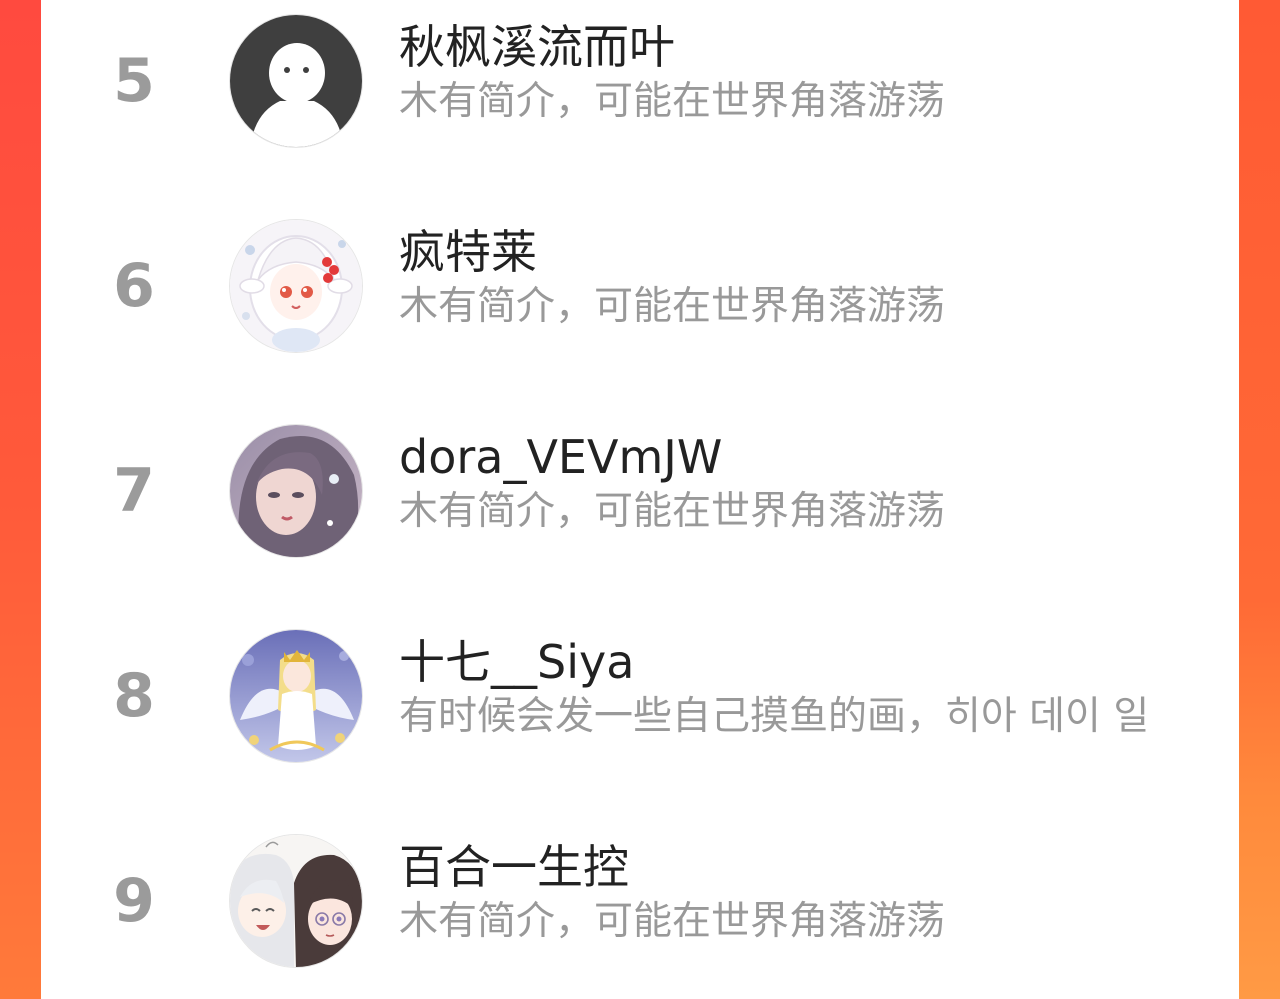 Image resolution: width=1280 pixels, height=999 pixels. What do you see at coordinates (1259, 499) in the screenshot?
I see `background-right-strip` at bounding box center [1259, 499].